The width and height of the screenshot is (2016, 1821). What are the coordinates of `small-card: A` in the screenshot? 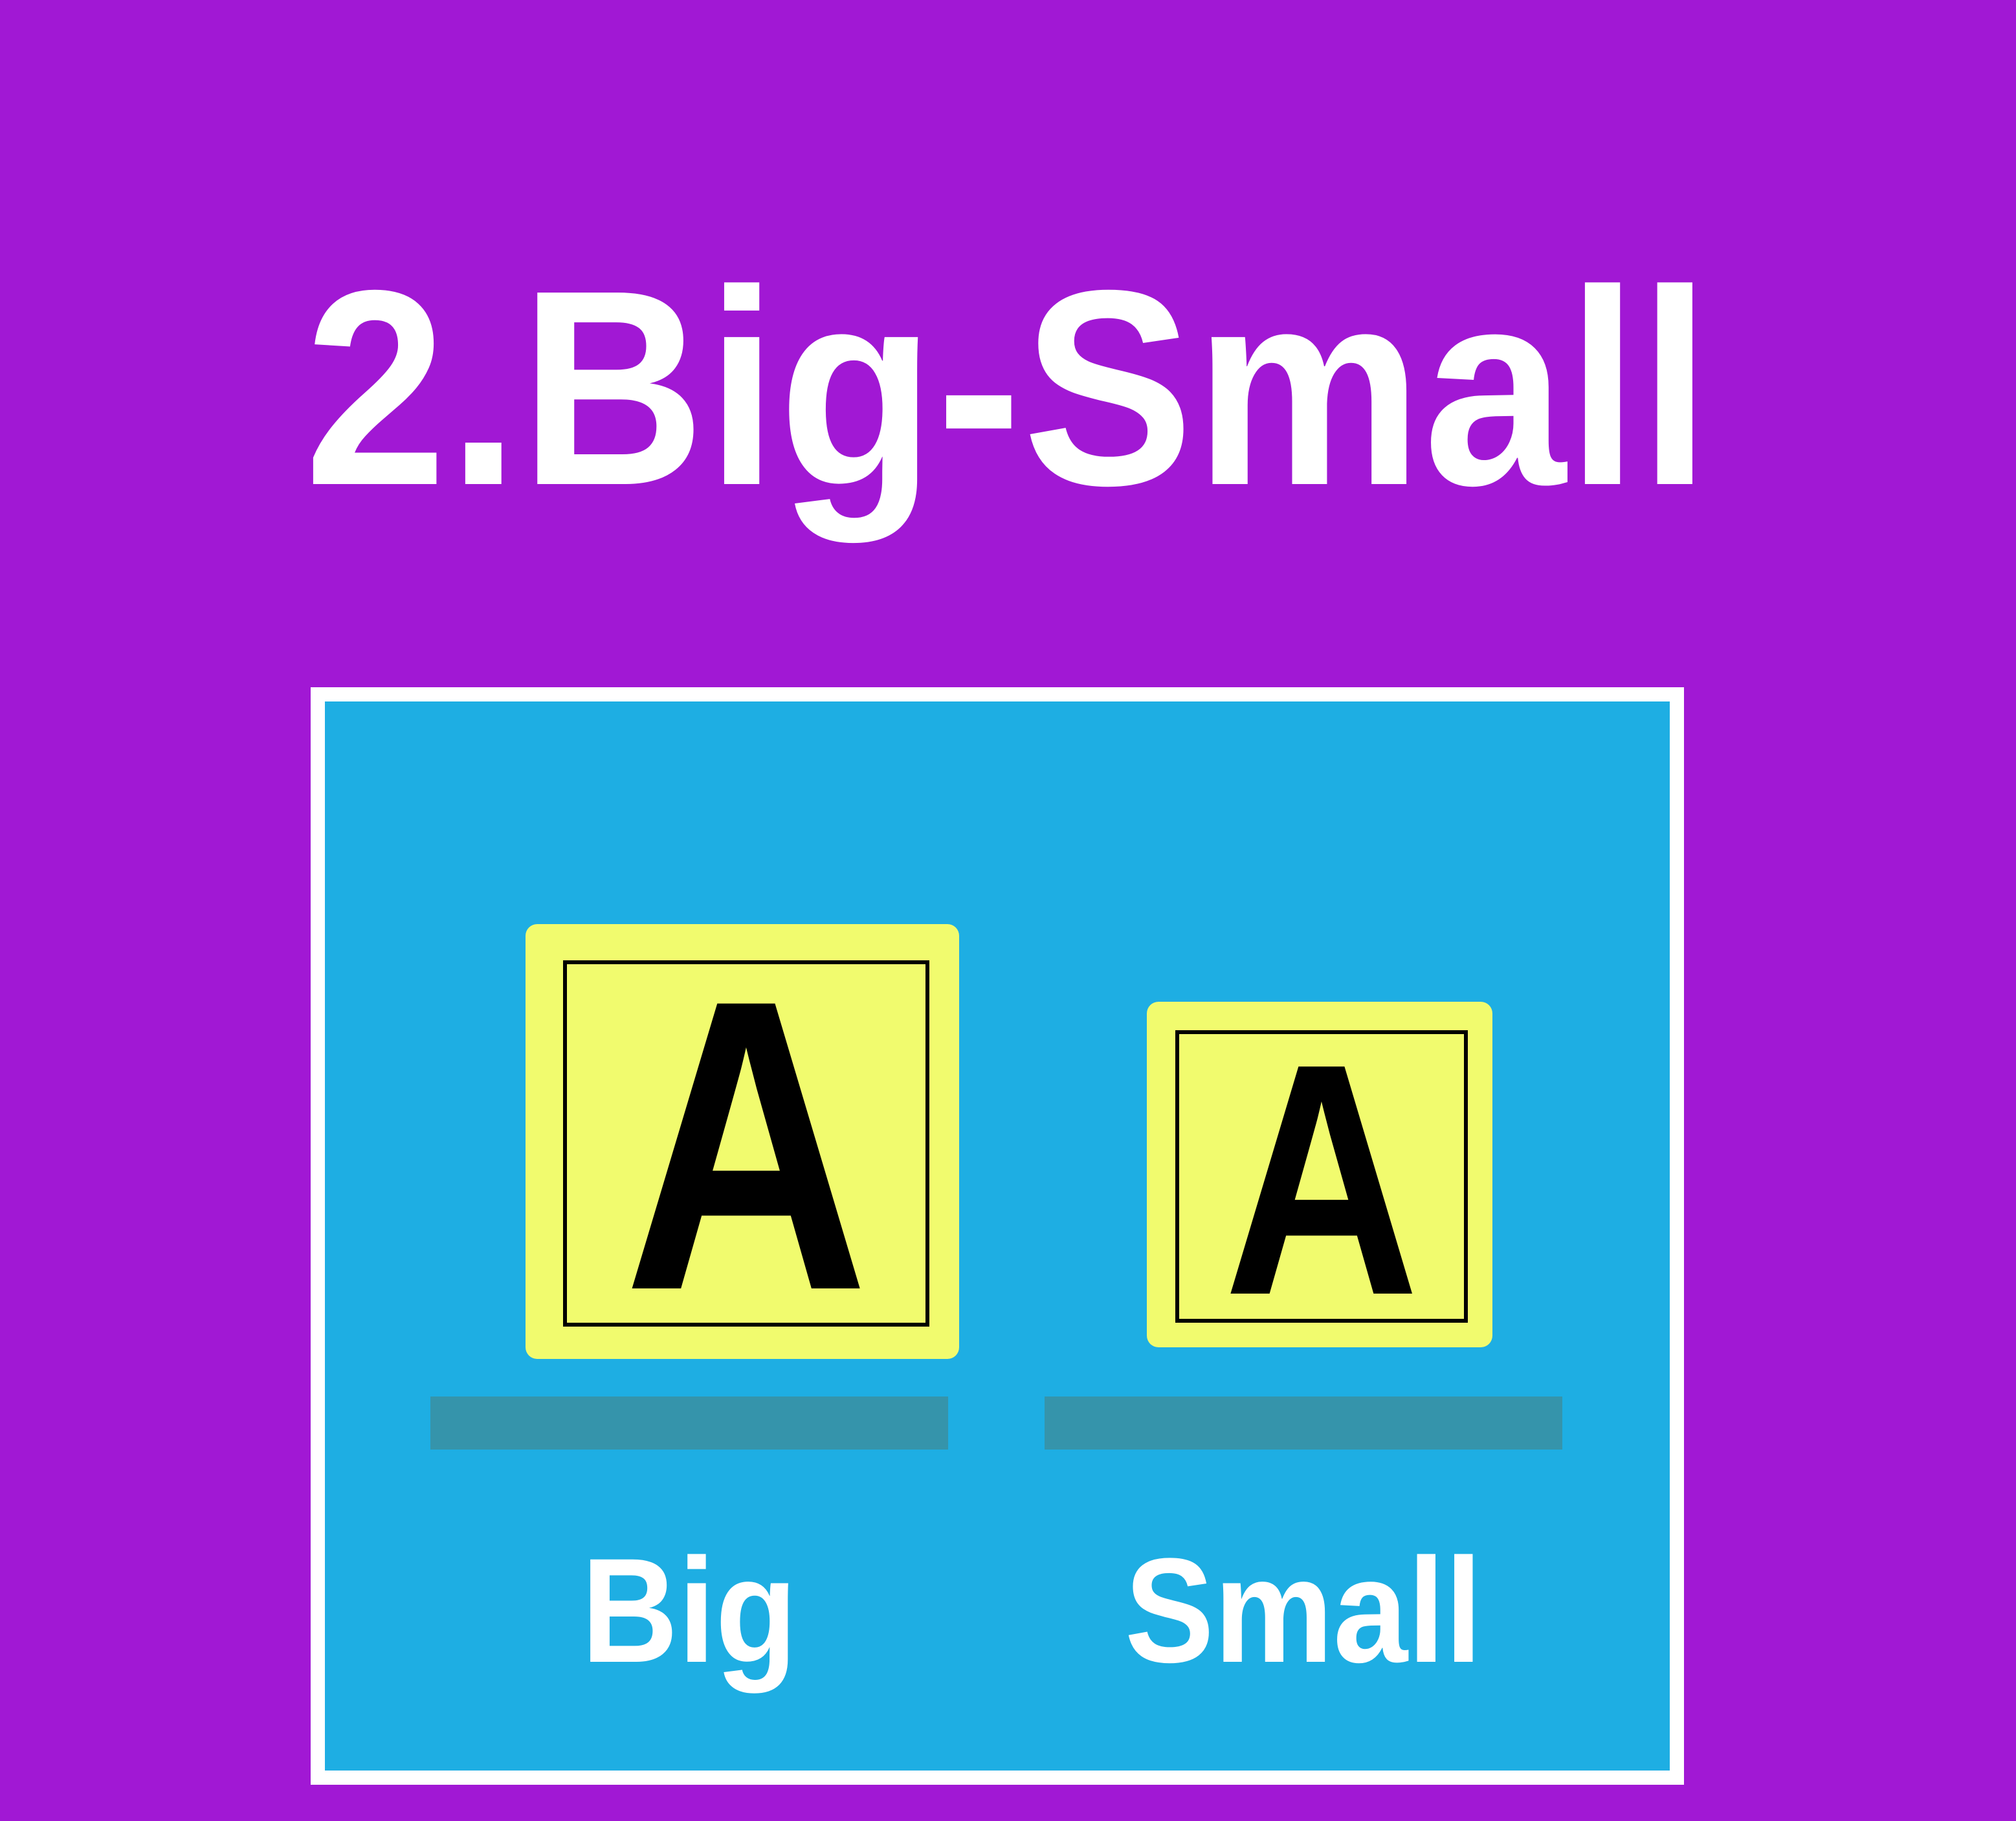 It's located at (1319, 1174).